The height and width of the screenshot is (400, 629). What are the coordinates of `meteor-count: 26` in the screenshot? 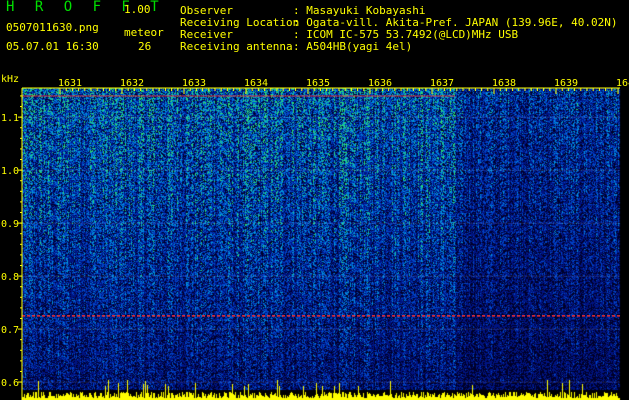 It's located at (145, 46).